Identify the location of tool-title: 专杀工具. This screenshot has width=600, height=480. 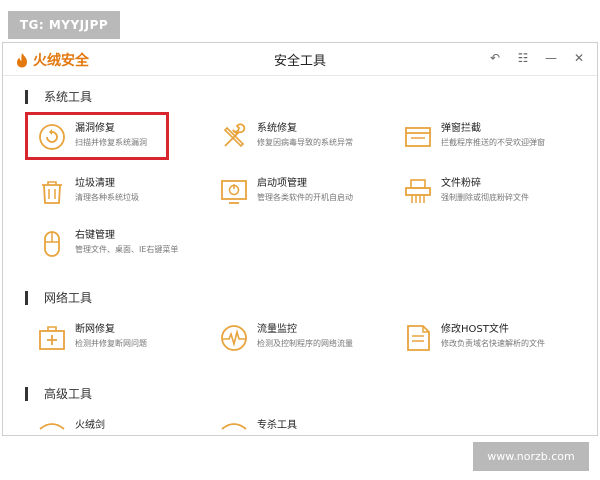
(277, 425).